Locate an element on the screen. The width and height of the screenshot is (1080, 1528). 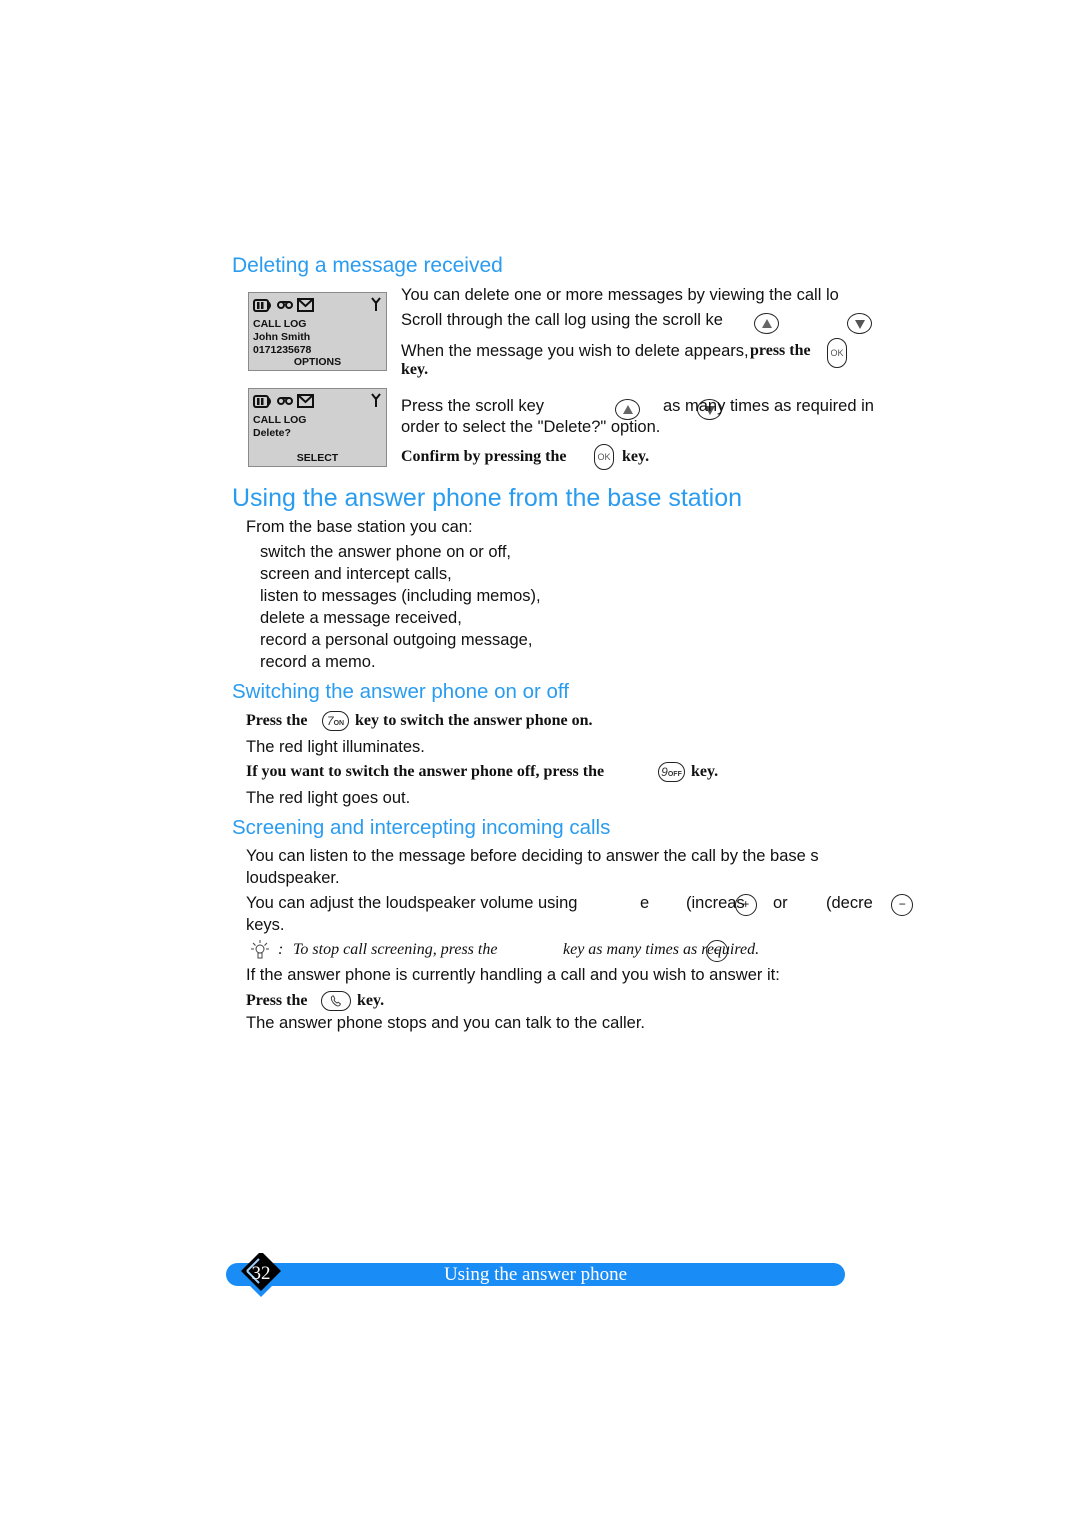
footer-bar: Using the answer phone is located at coordinates (535, 1274).